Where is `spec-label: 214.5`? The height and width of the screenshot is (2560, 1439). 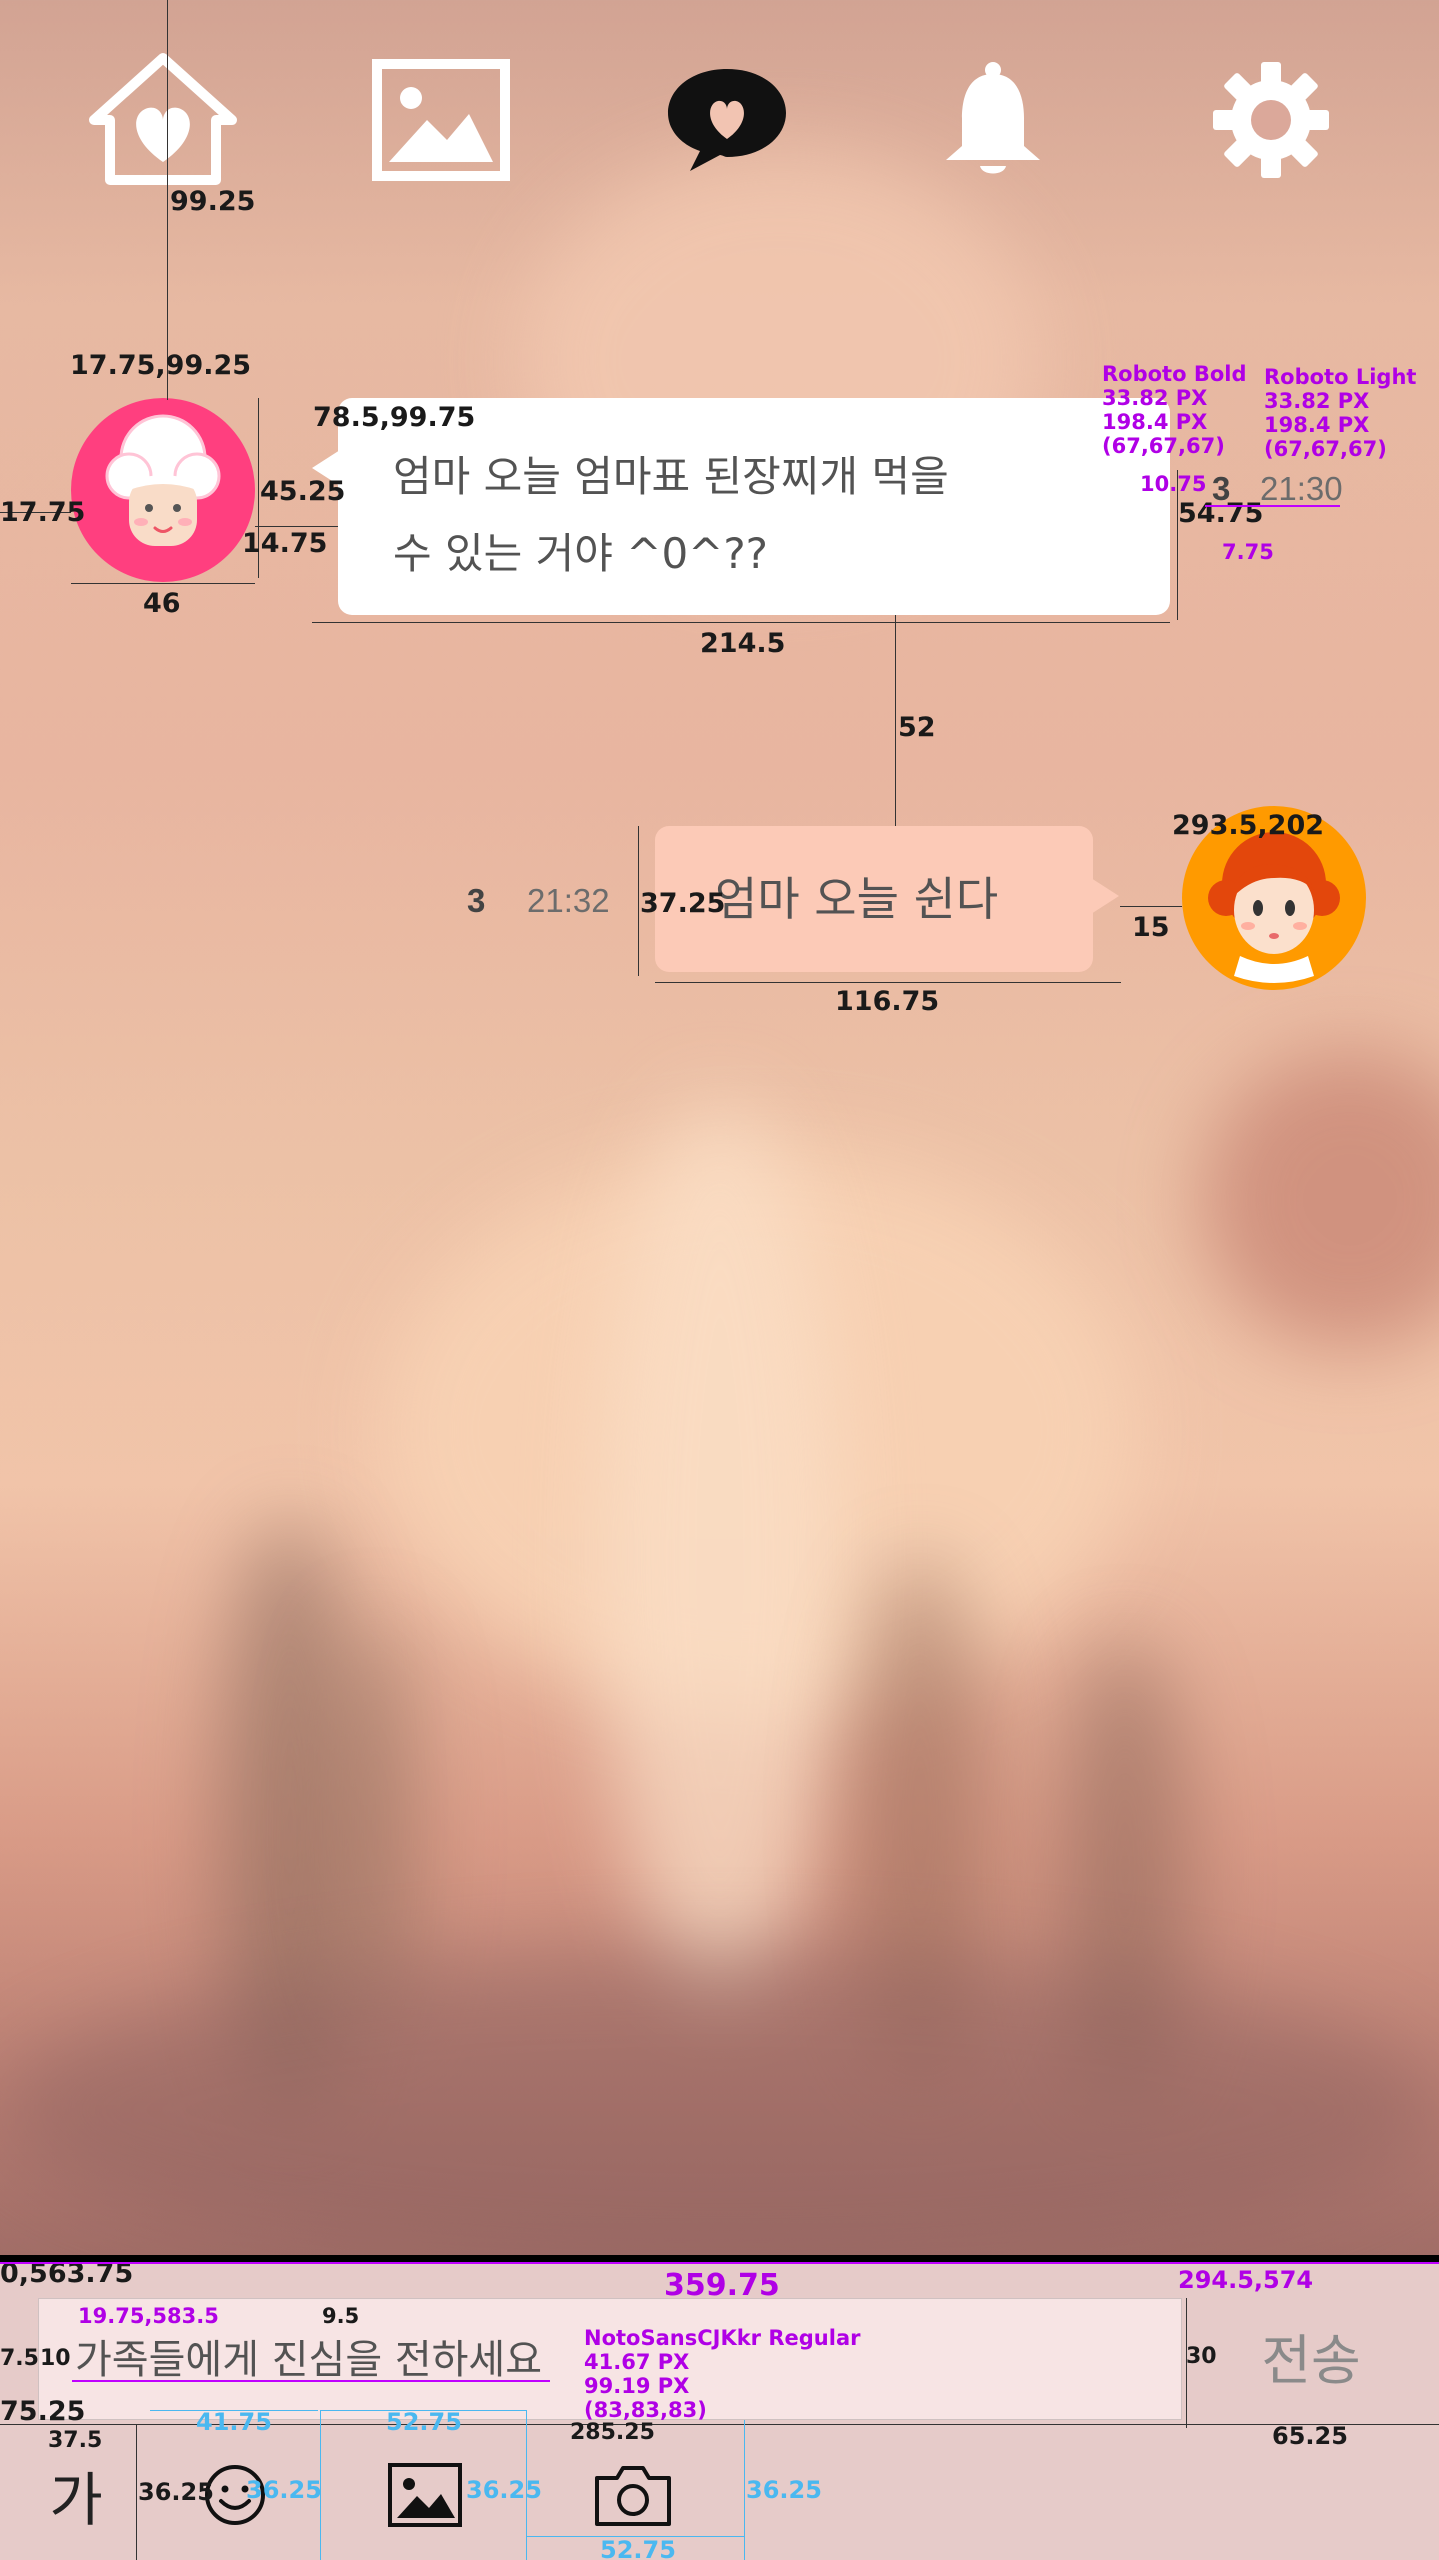
spec-label: 214.5 is located at coordinates (743, 643).